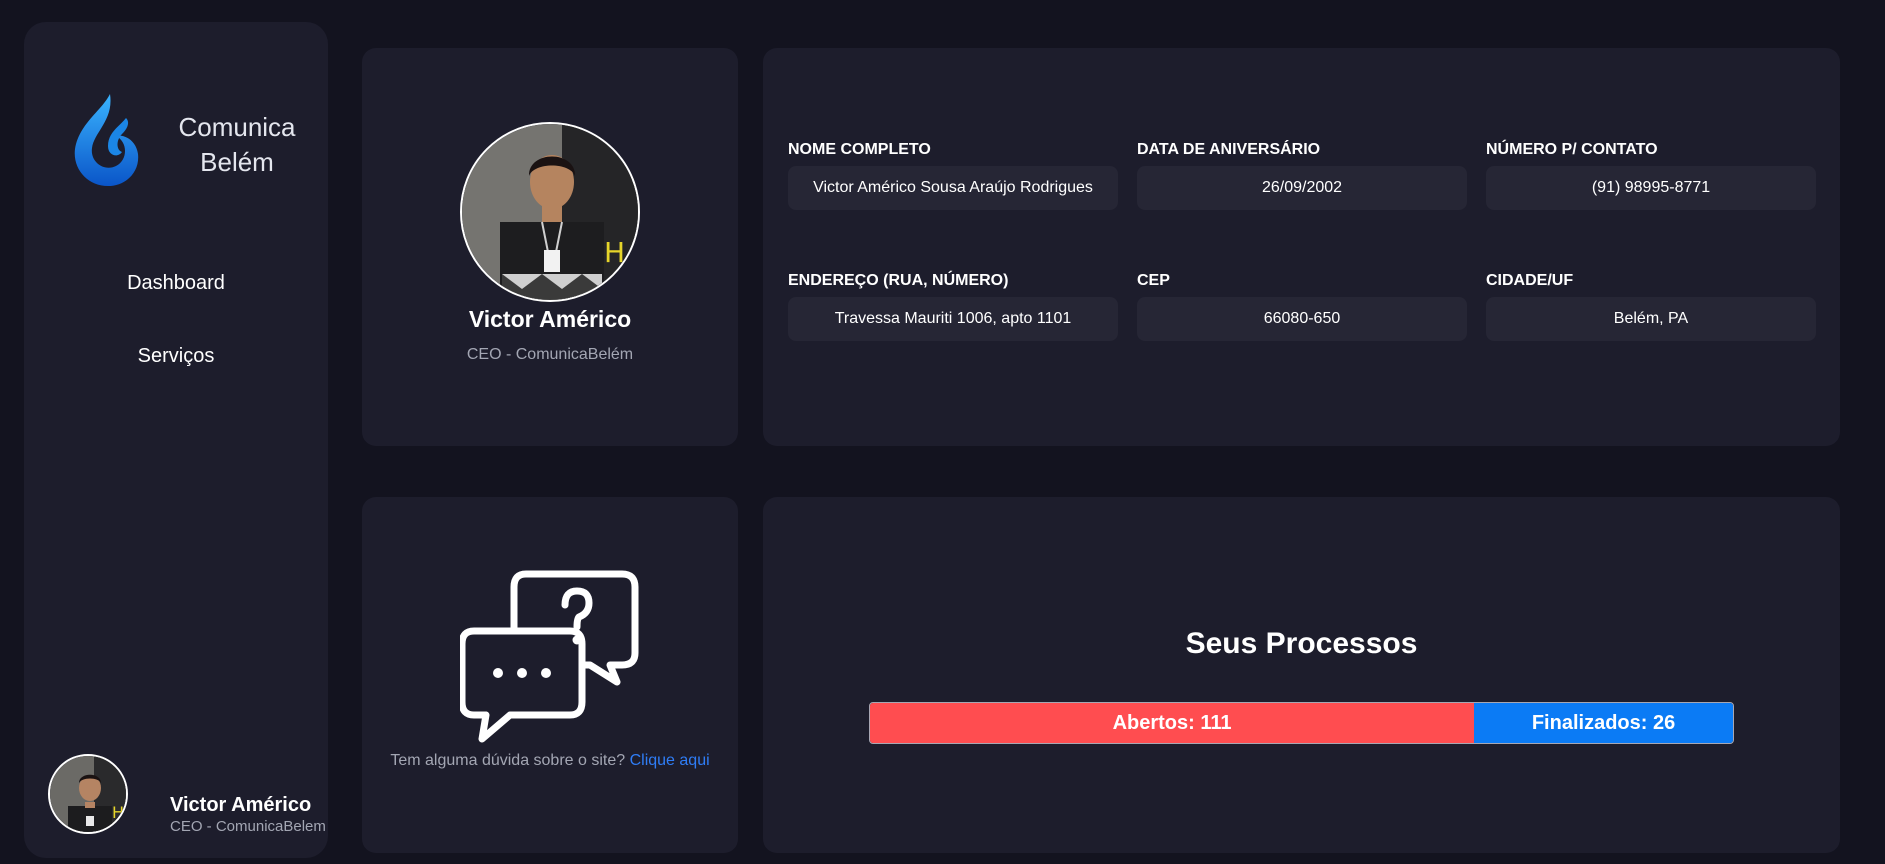 The image size is (1885, 864). Describe the element at coordinates (176, 283) in the screenshot. I see `nav-item-dashboard: Dashboard` at that location.